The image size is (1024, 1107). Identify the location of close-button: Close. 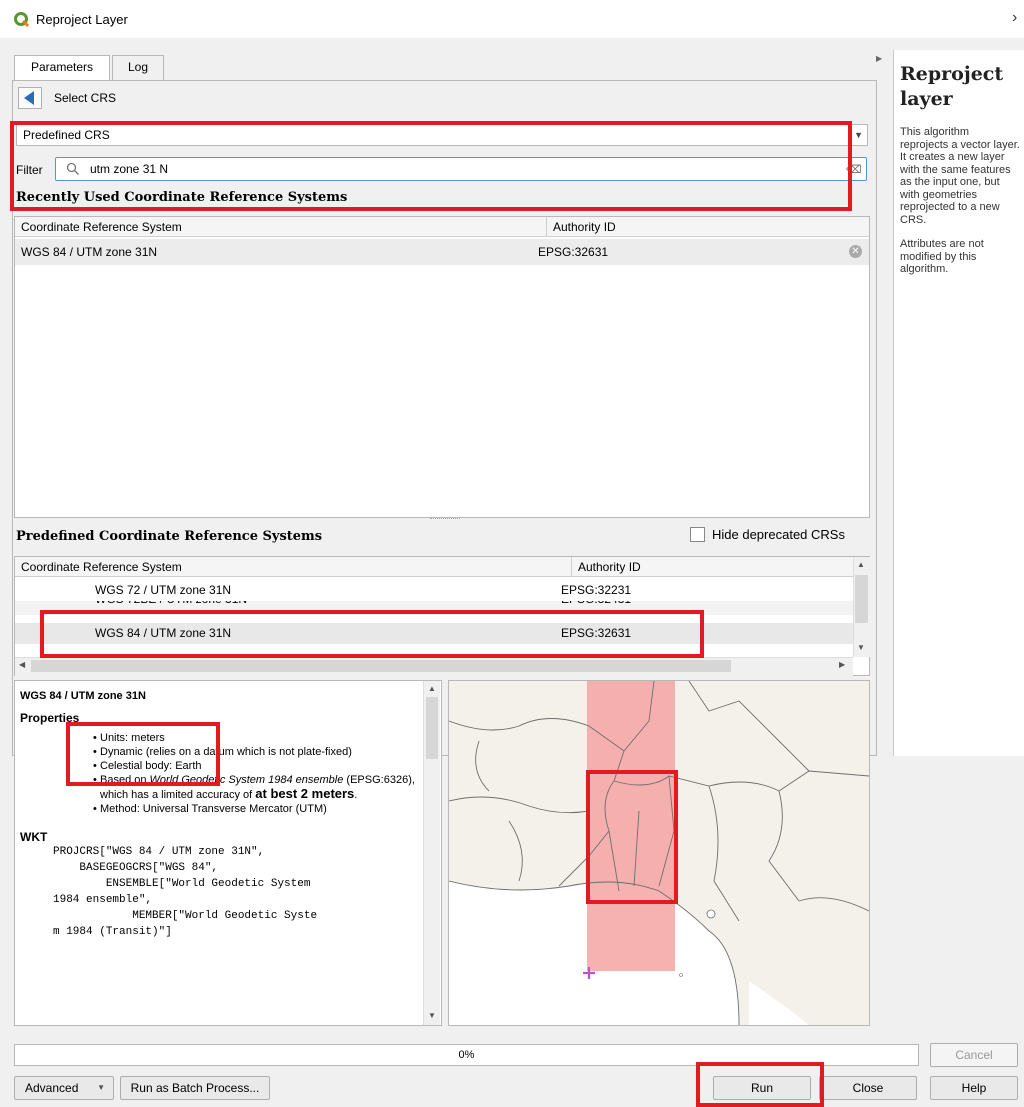
(868, 1088).